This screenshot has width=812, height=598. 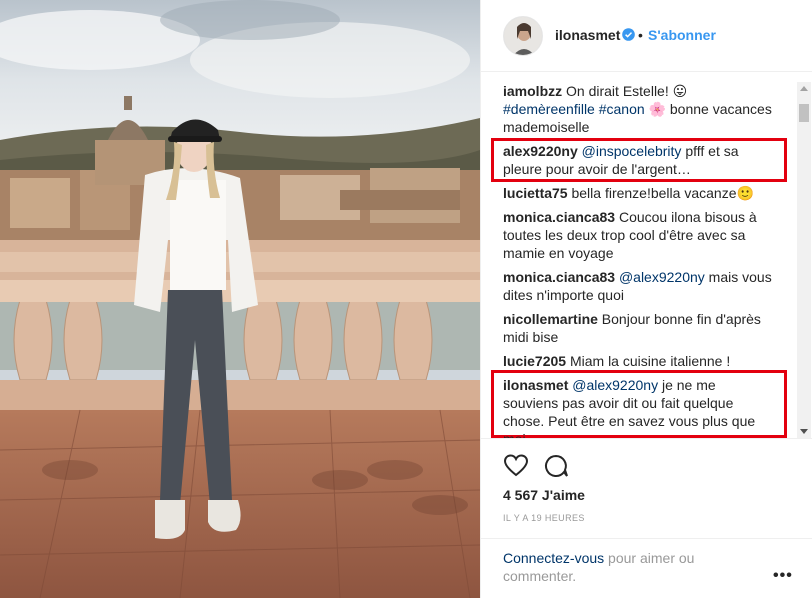 I want to click on more-options-icon: •••, so click(x=783, y=576).